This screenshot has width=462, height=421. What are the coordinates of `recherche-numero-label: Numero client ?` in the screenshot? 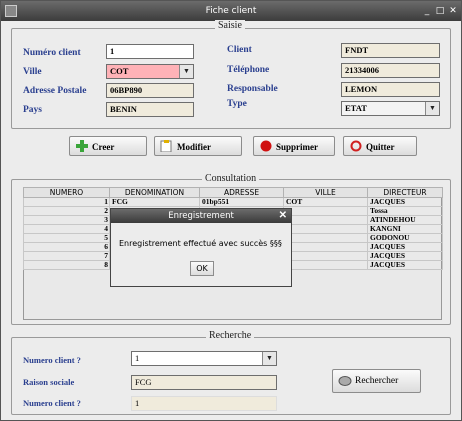 It's located at (52, 360).